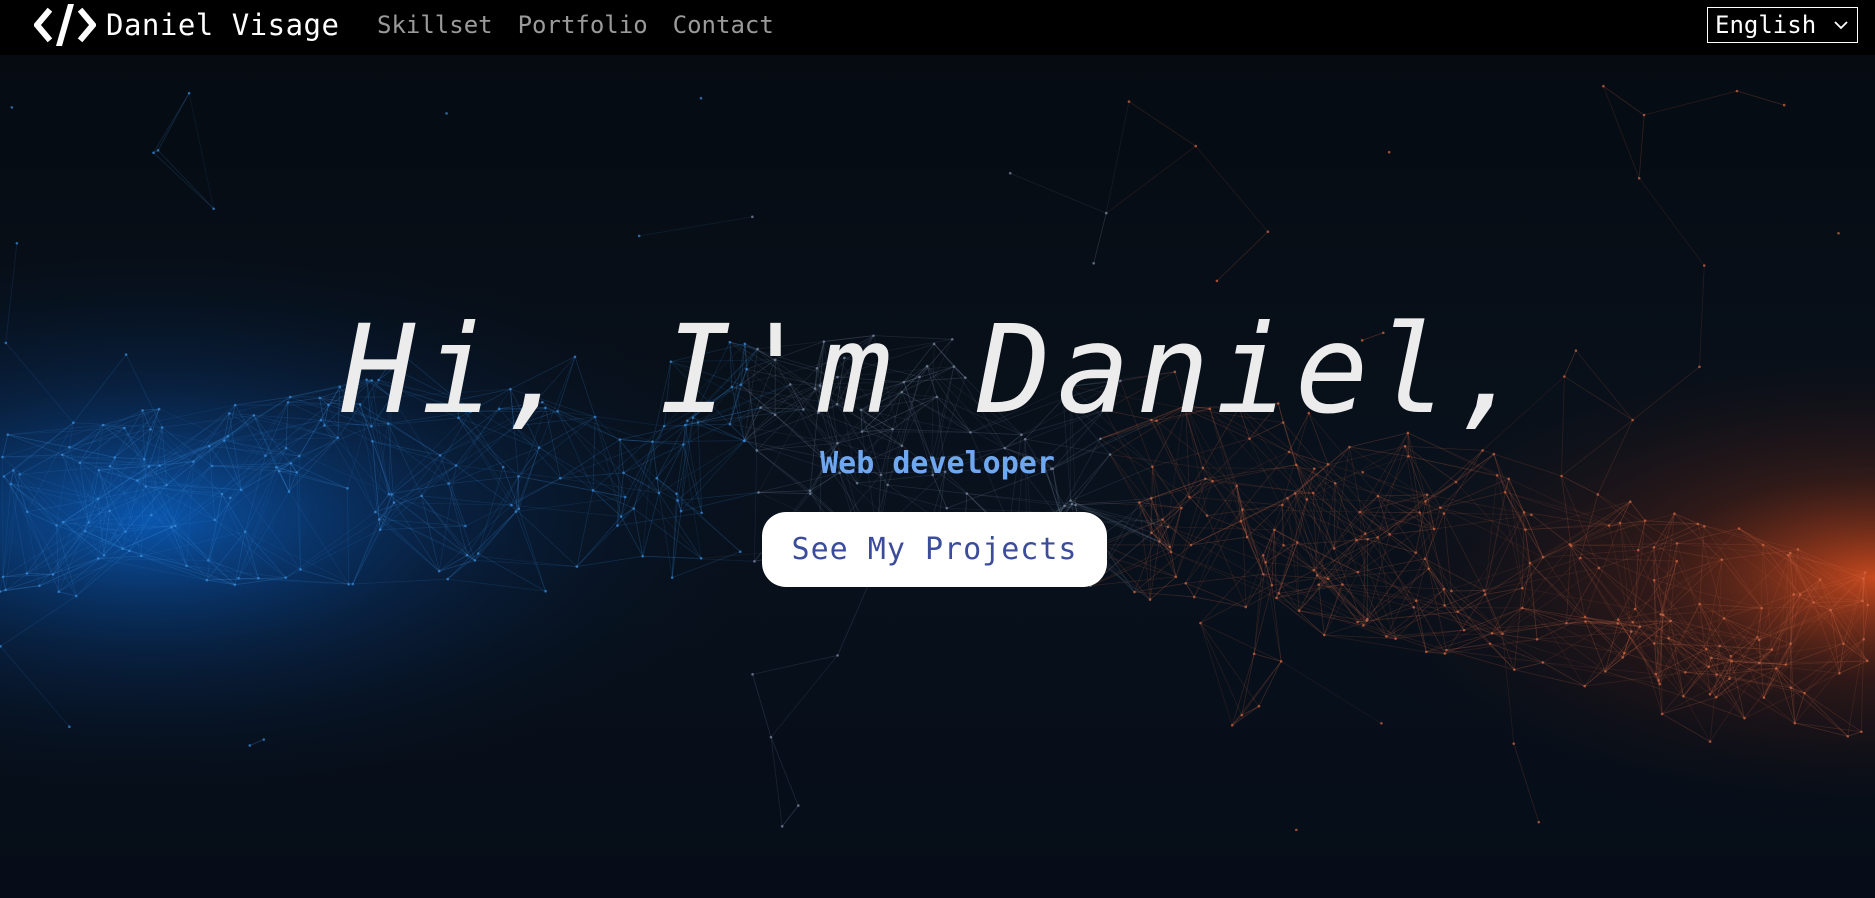  Describe the element at coordinates (934, 549) in the screenshot. I see `see-projects-button: See My Projects` at that location.